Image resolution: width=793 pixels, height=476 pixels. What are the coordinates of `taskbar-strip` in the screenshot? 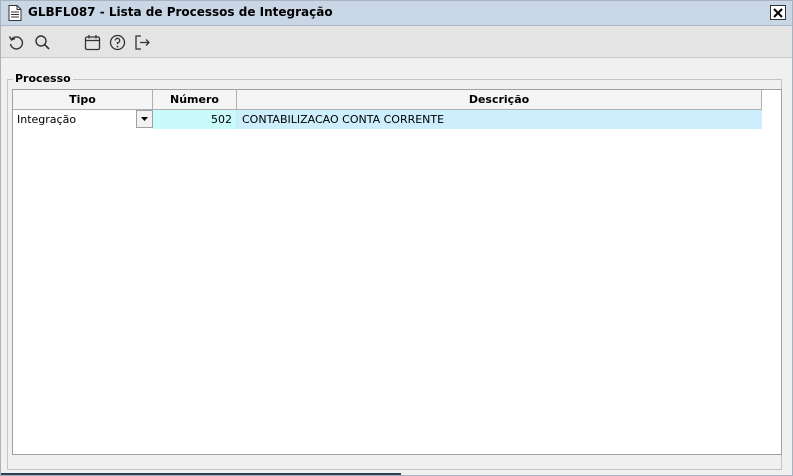 It's located at (201, 474).